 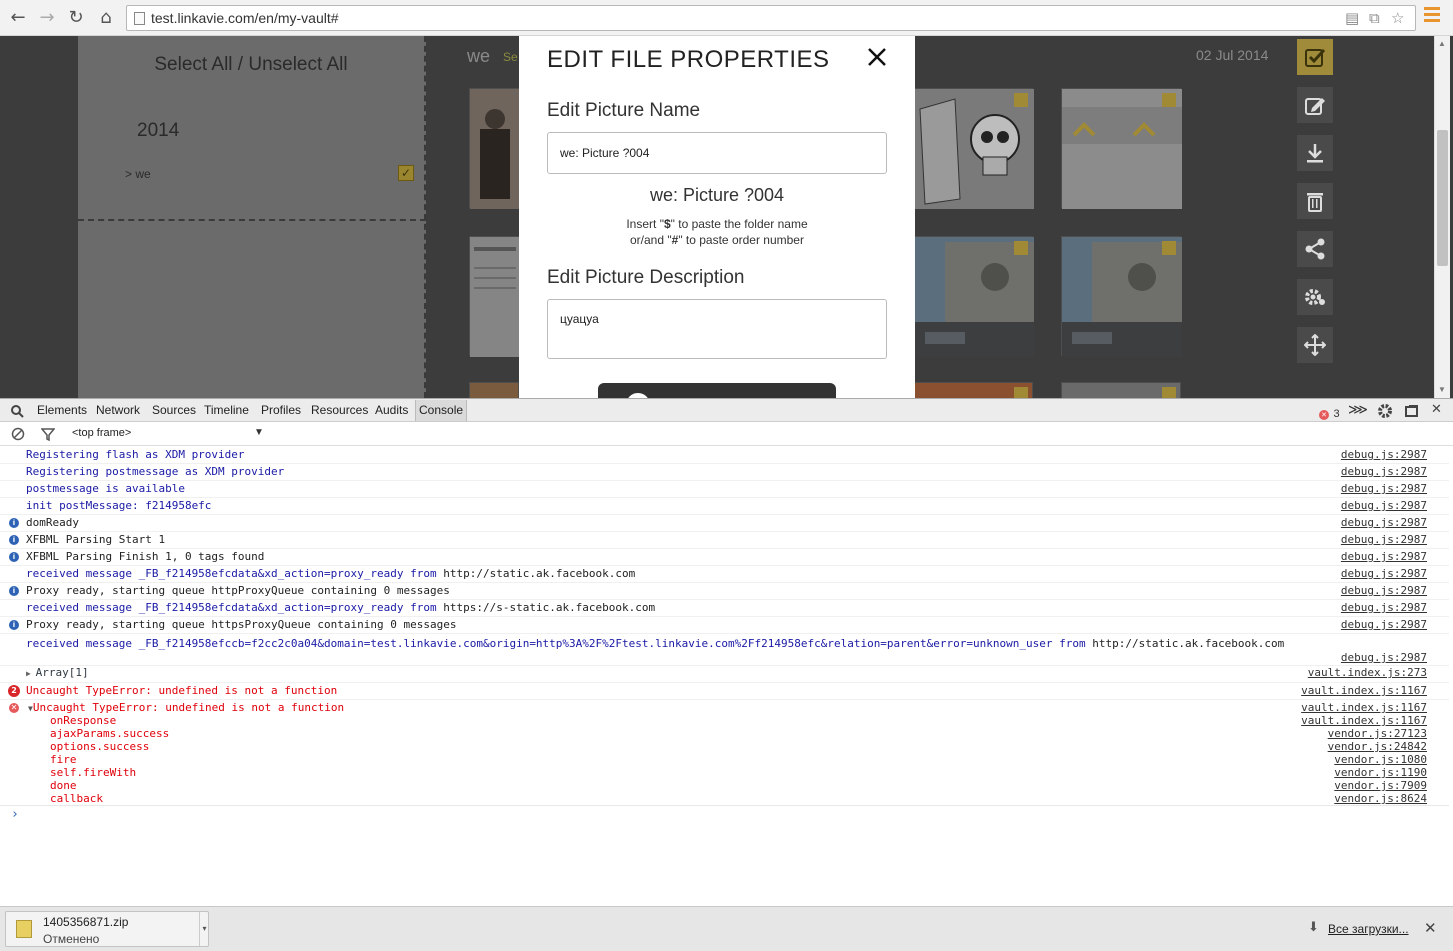 What do you see at coordinates (1385, 411) in the screenshot?
I see `gear-icon` at bounding box center [1385, 411].